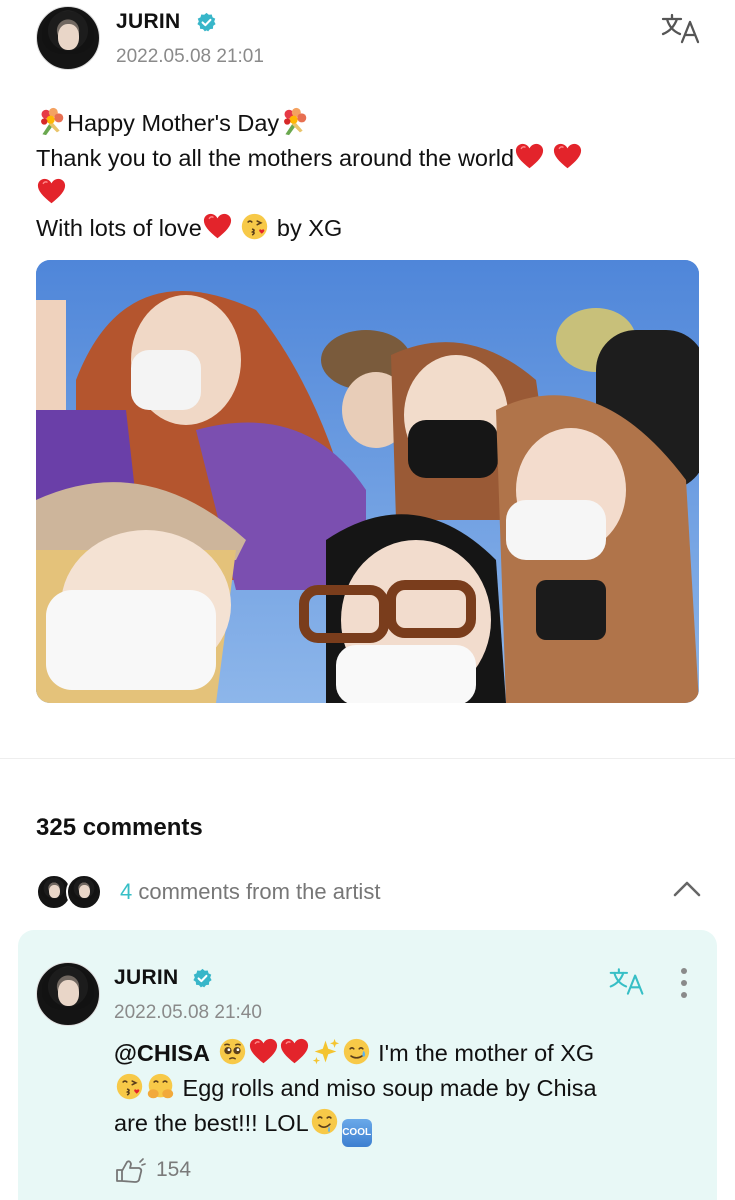 This screenshot has height=1200, width=735. What do you see at coordinates (68, 38) in the screenshot?
I see `author-avatar` at bounding box center [68, 38].